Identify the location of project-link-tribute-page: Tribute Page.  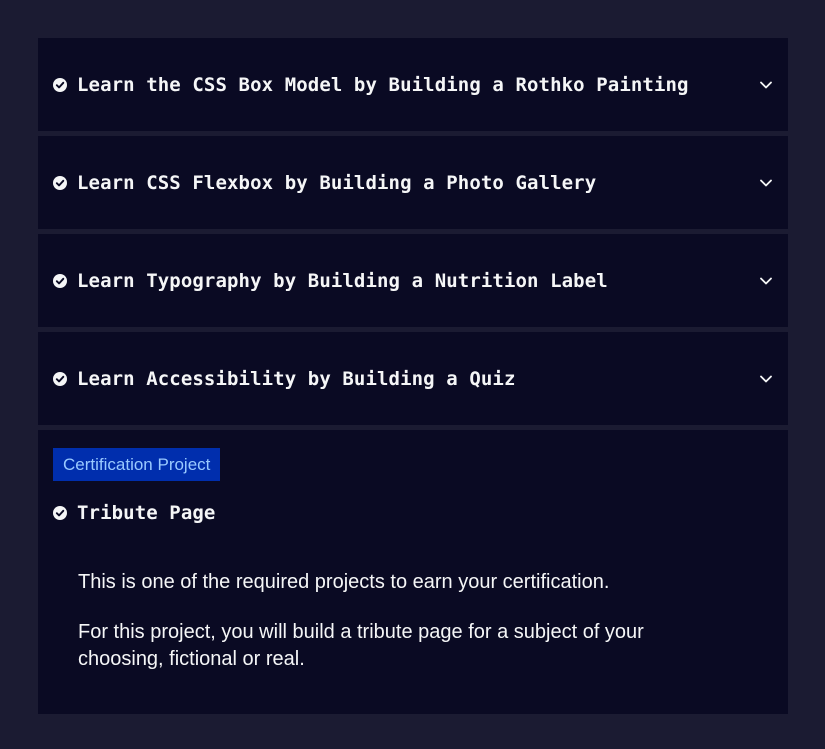
(413, 513).